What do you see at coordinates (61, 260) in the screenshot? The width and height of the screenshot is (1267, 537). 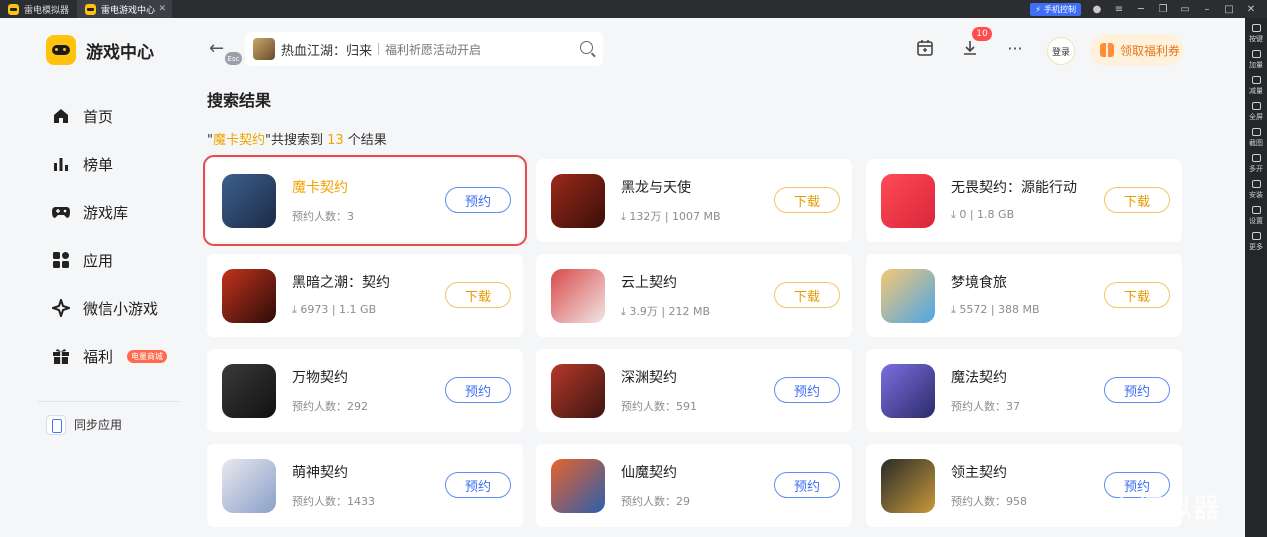 I see `apps-icon` at bounding box center [61, 260].